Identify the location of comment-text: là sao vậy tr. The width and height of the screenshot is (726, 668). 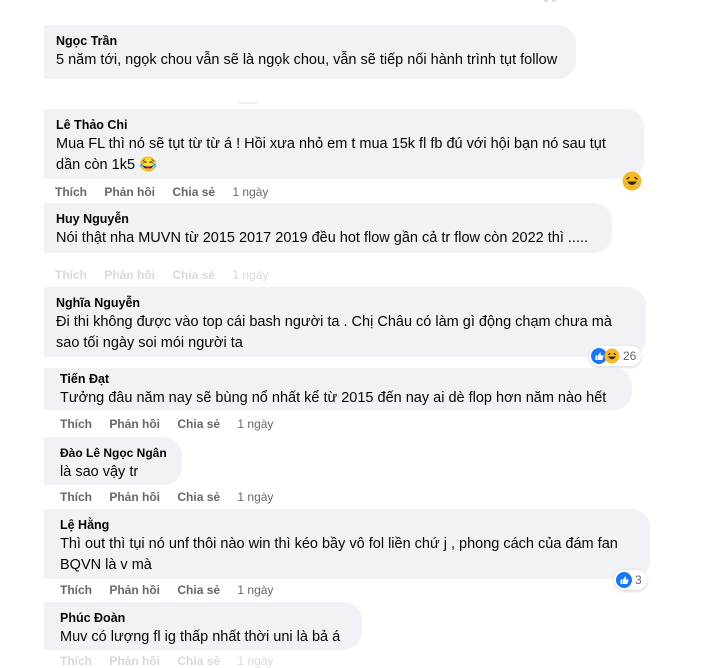
(99, 472).